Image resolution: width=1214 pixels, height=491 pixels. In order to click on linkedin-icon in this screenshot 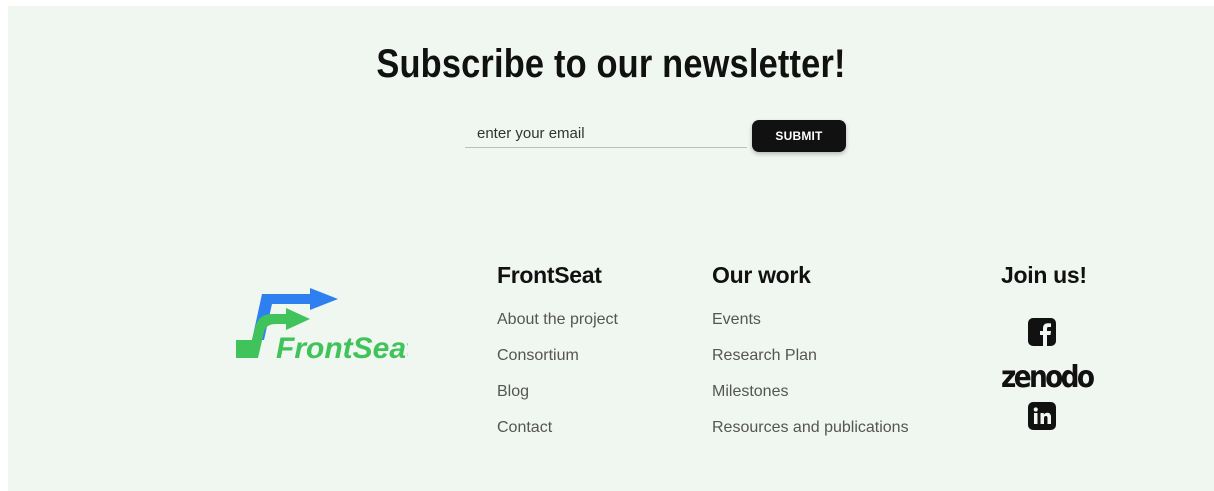, I will do `click(1042, 416)`.